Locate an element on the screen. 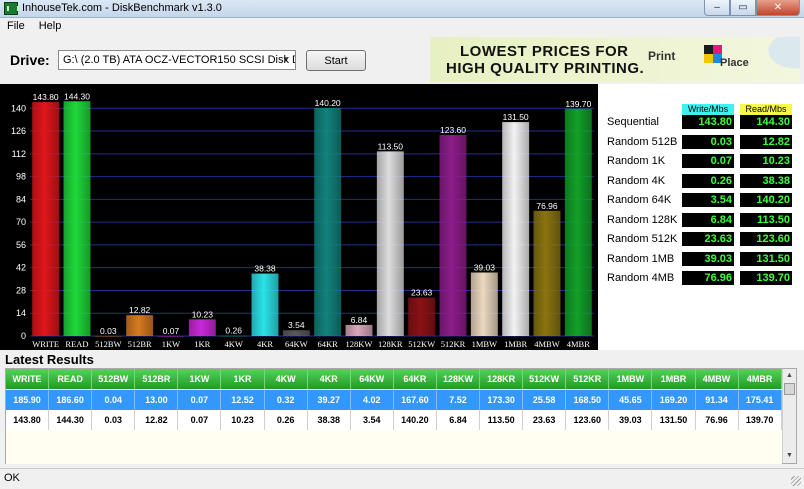  start-button: Start is located at coordinates (336, 60).